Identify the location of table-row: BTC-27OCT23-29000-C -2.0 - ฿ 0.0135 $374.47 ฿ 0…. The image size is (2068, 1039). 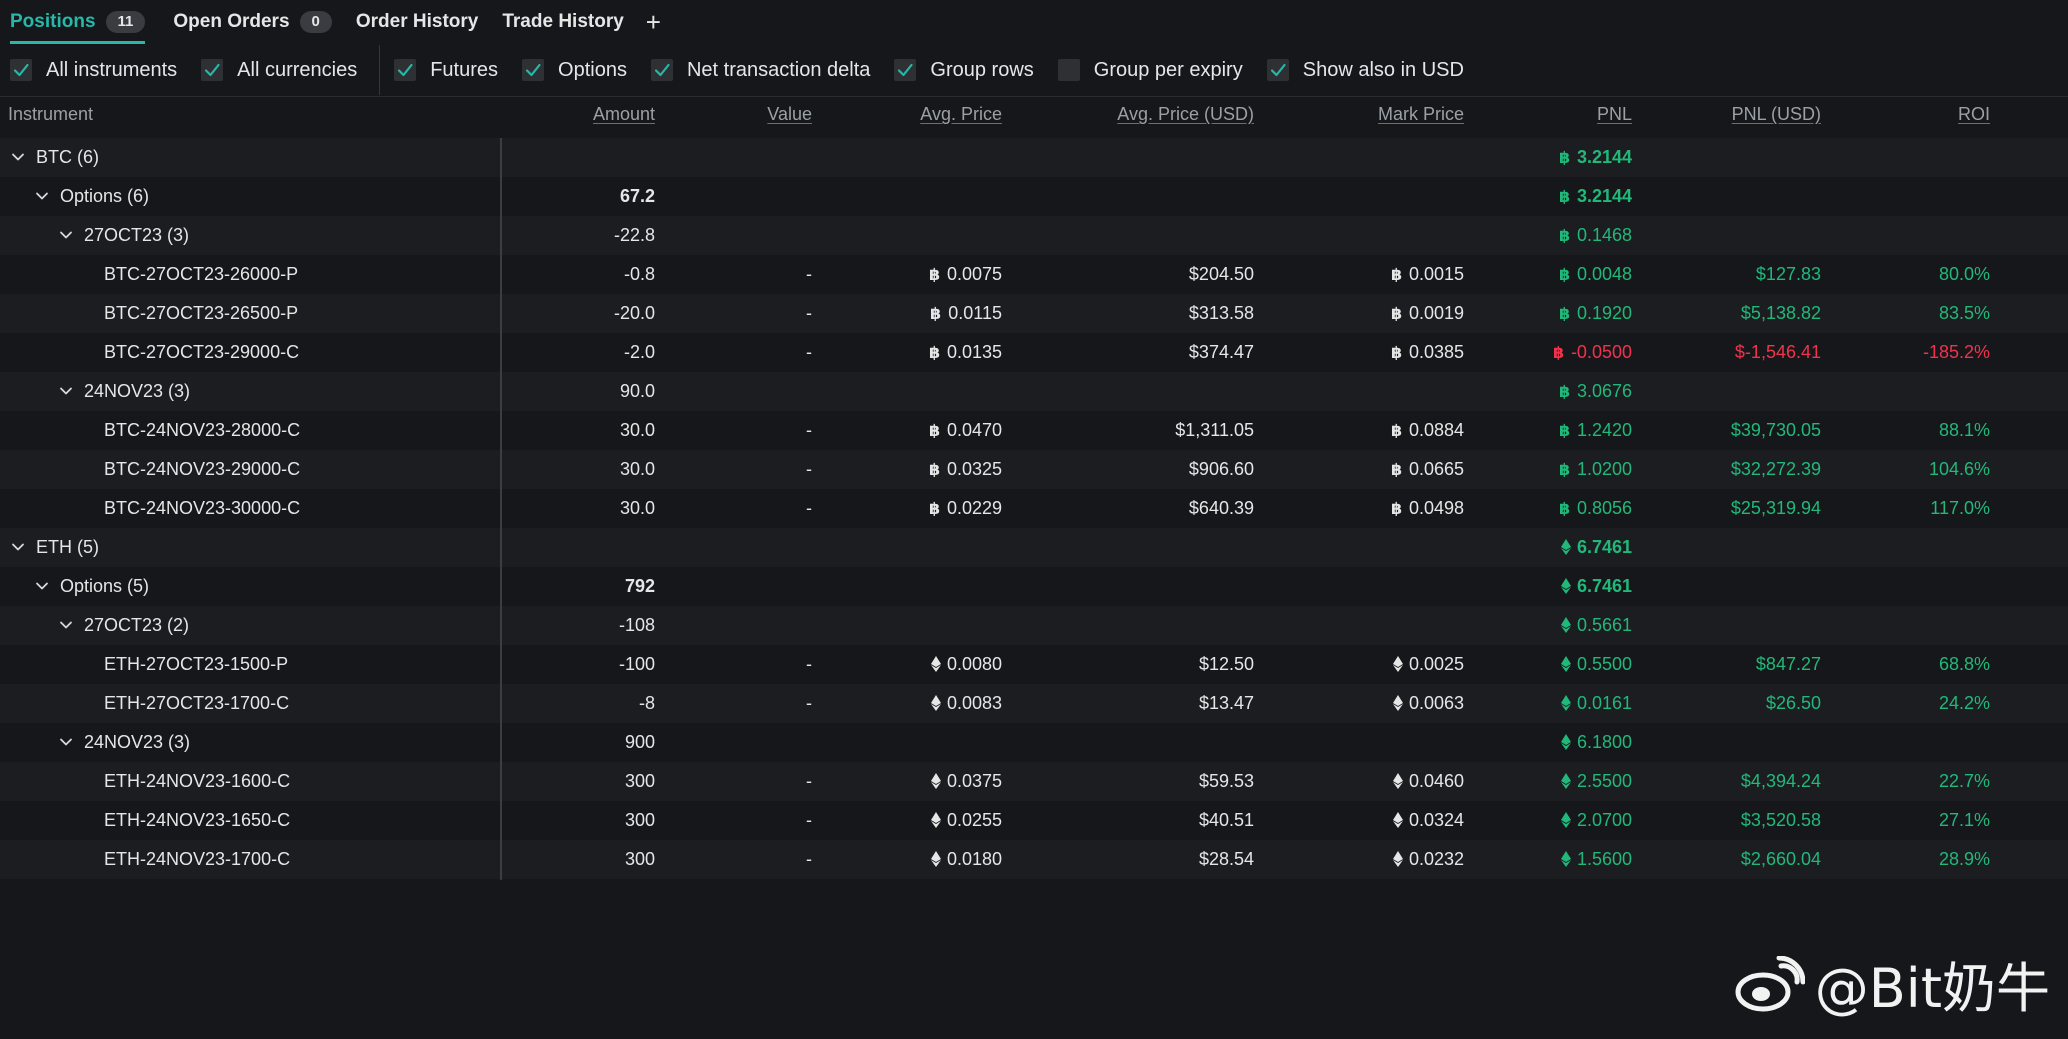
(1034, 352).